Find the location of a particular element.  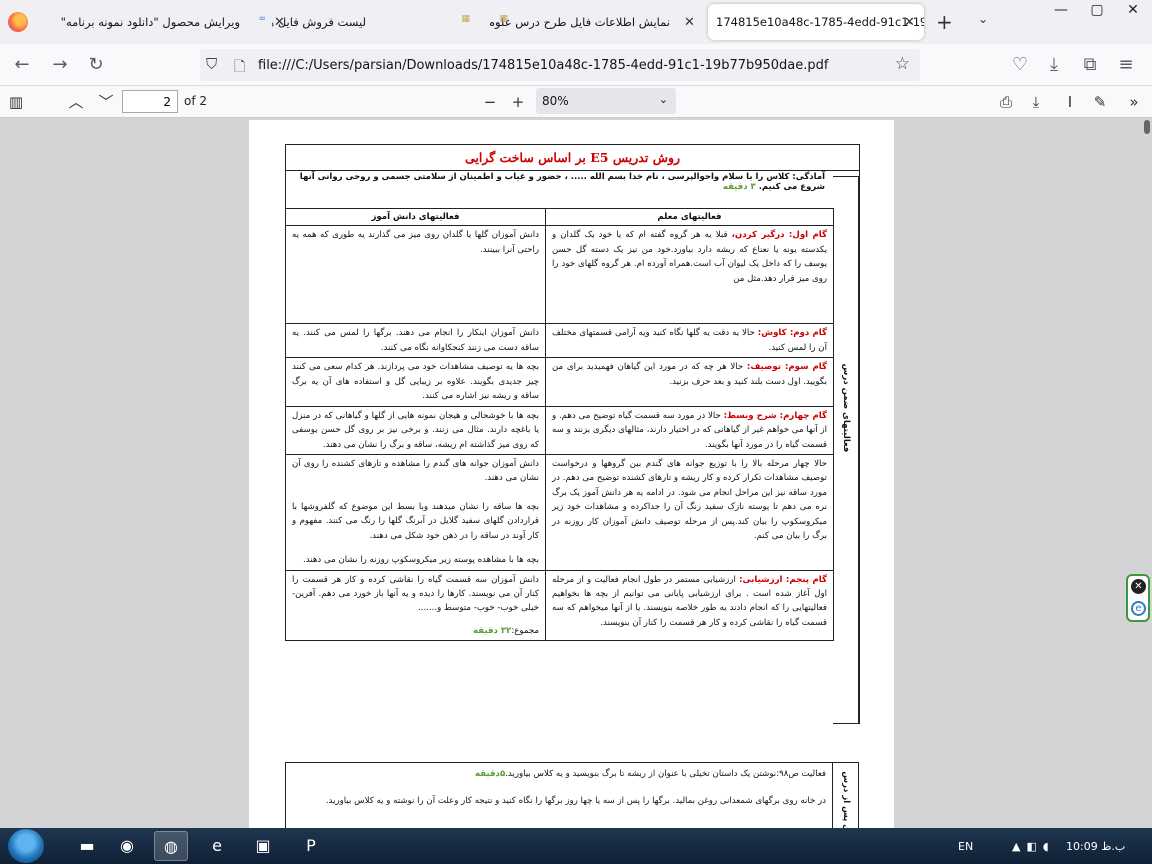

pocket-icon: ♡ is located at coordinates (1020, 65).